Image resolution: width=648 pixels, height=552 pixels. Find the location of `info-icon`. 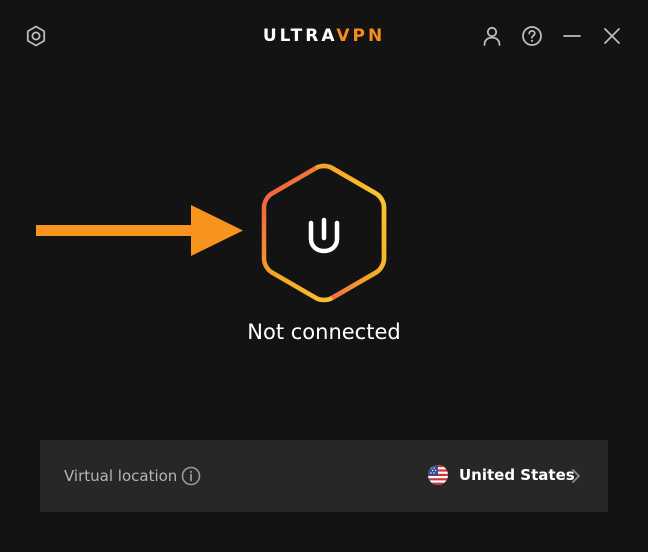

info-icon is located at coordinates (191, 476).